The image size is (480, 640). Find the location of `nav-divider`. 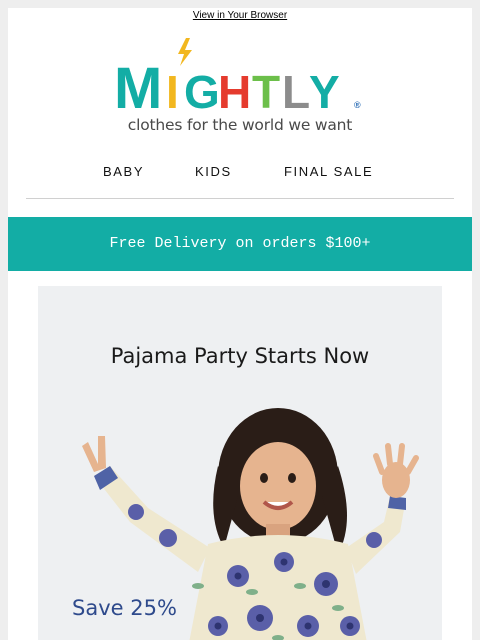

nav-divider is located at coordinates (240, 198).